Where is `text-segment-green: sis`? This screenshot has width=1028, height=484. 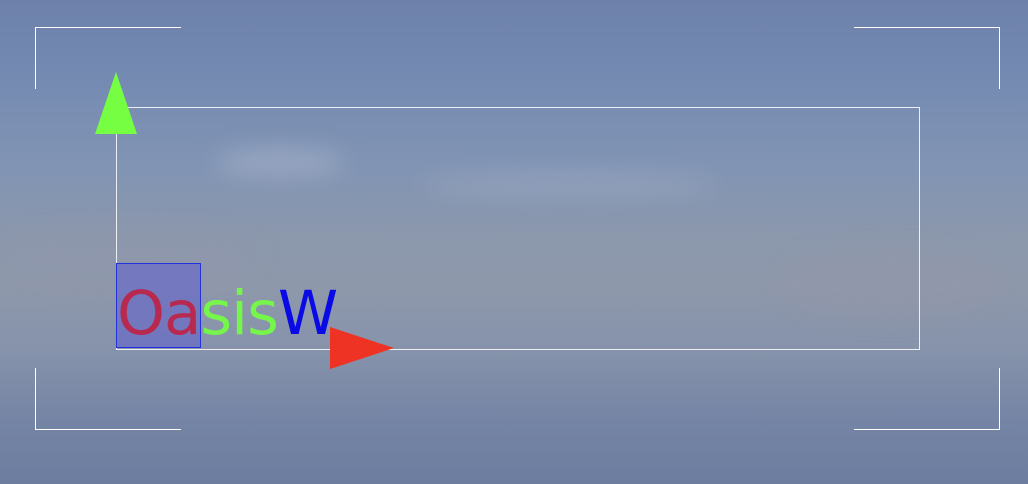
text-segment-green: sis is located at coordinates (239, 313).